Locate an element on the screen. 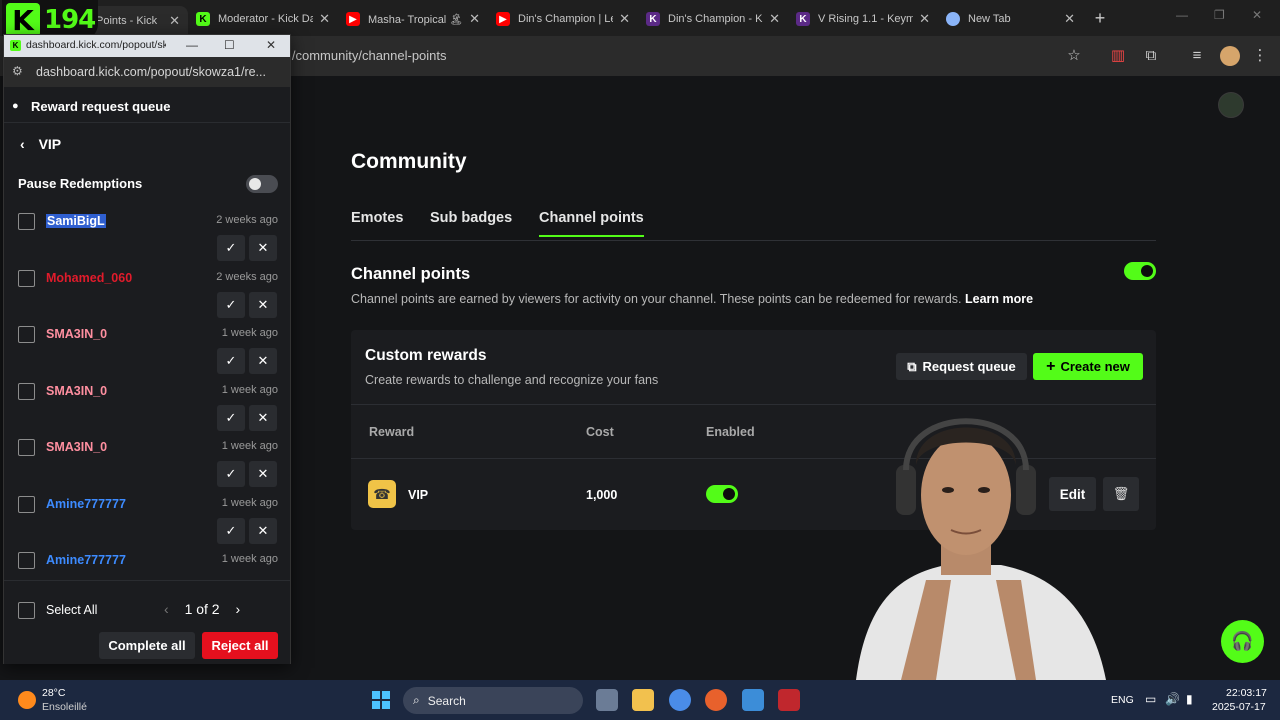  tab-emotes: Emotes is located at coordinates (377, 218).